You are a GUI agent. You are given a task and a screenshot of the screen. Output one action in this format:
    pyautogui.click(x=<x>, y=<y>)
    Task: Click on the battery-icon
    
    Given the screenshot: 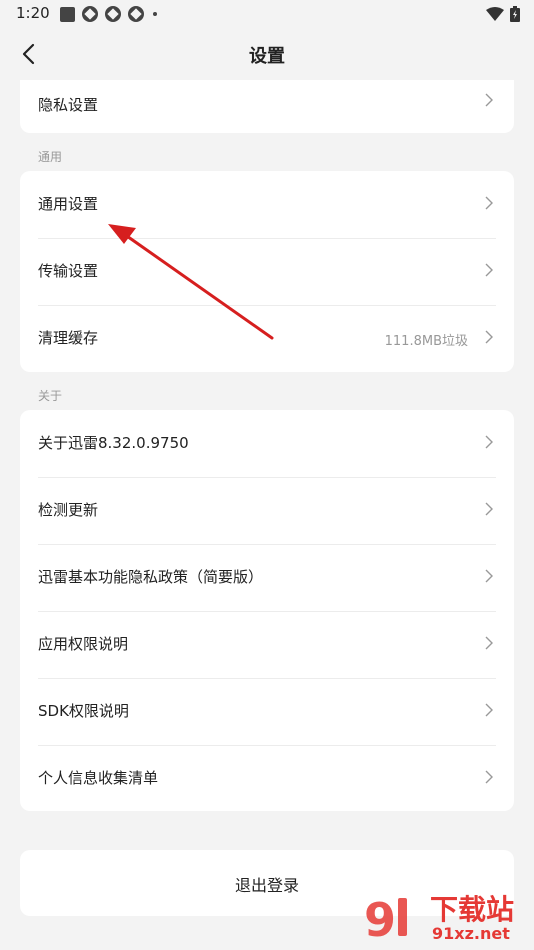 What is the action you would take?
    pyautogui.click(x=515, y=14)
    